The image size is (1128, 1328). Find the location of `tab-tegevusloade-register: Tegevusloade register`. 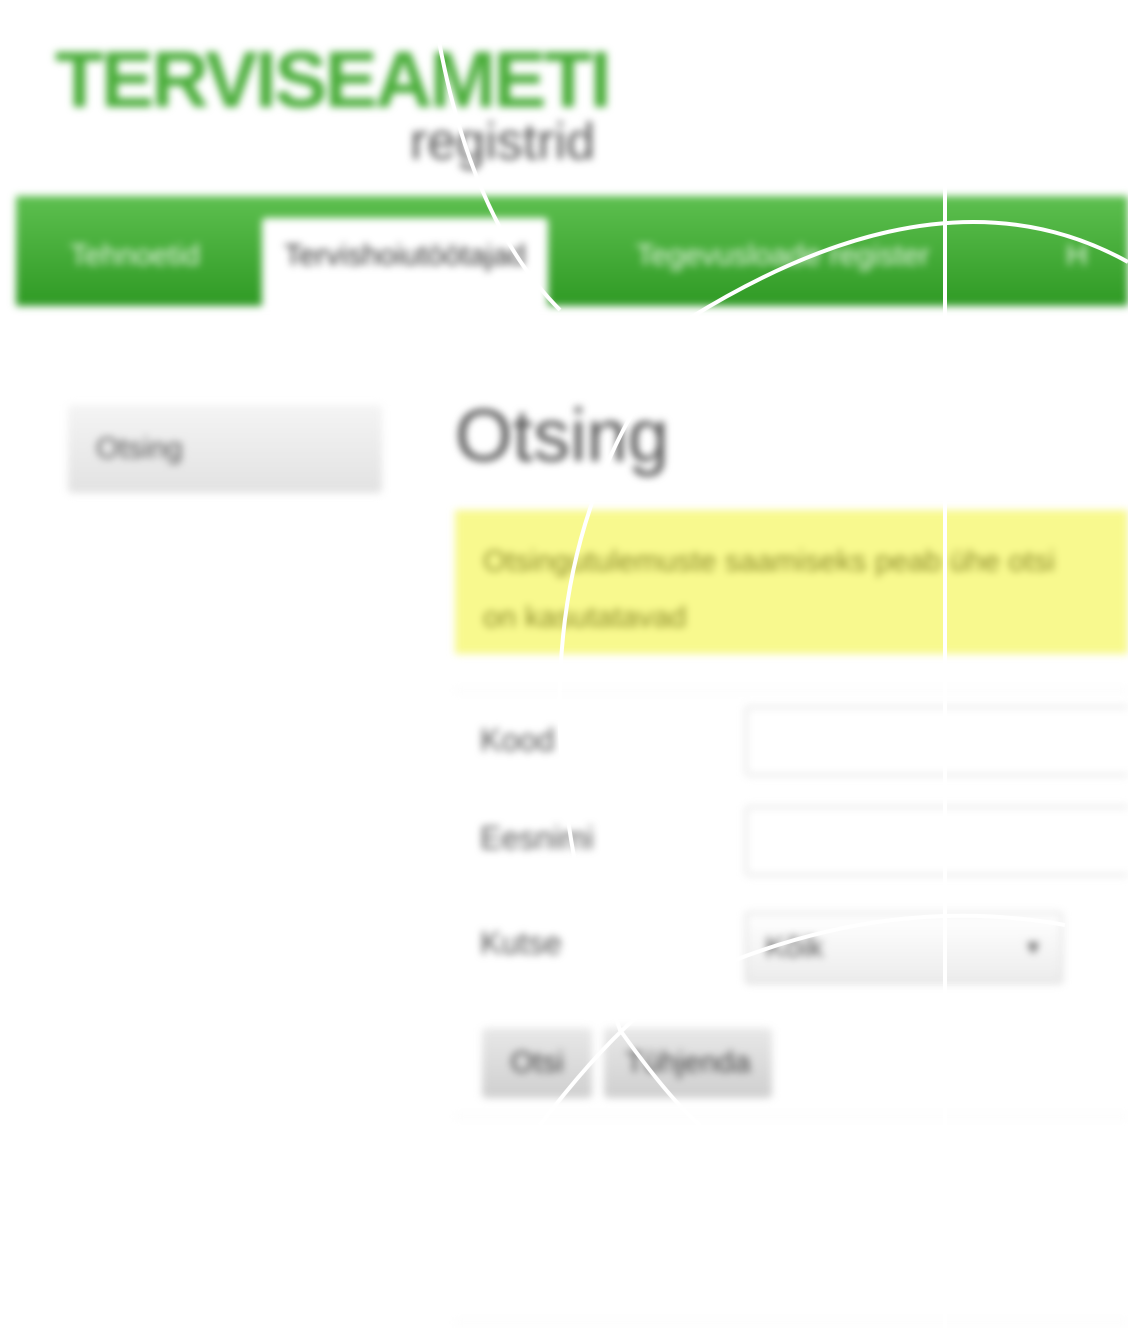

tab-tegevusloade-register: Tegevusloade register is located at coordinates (783, 262).